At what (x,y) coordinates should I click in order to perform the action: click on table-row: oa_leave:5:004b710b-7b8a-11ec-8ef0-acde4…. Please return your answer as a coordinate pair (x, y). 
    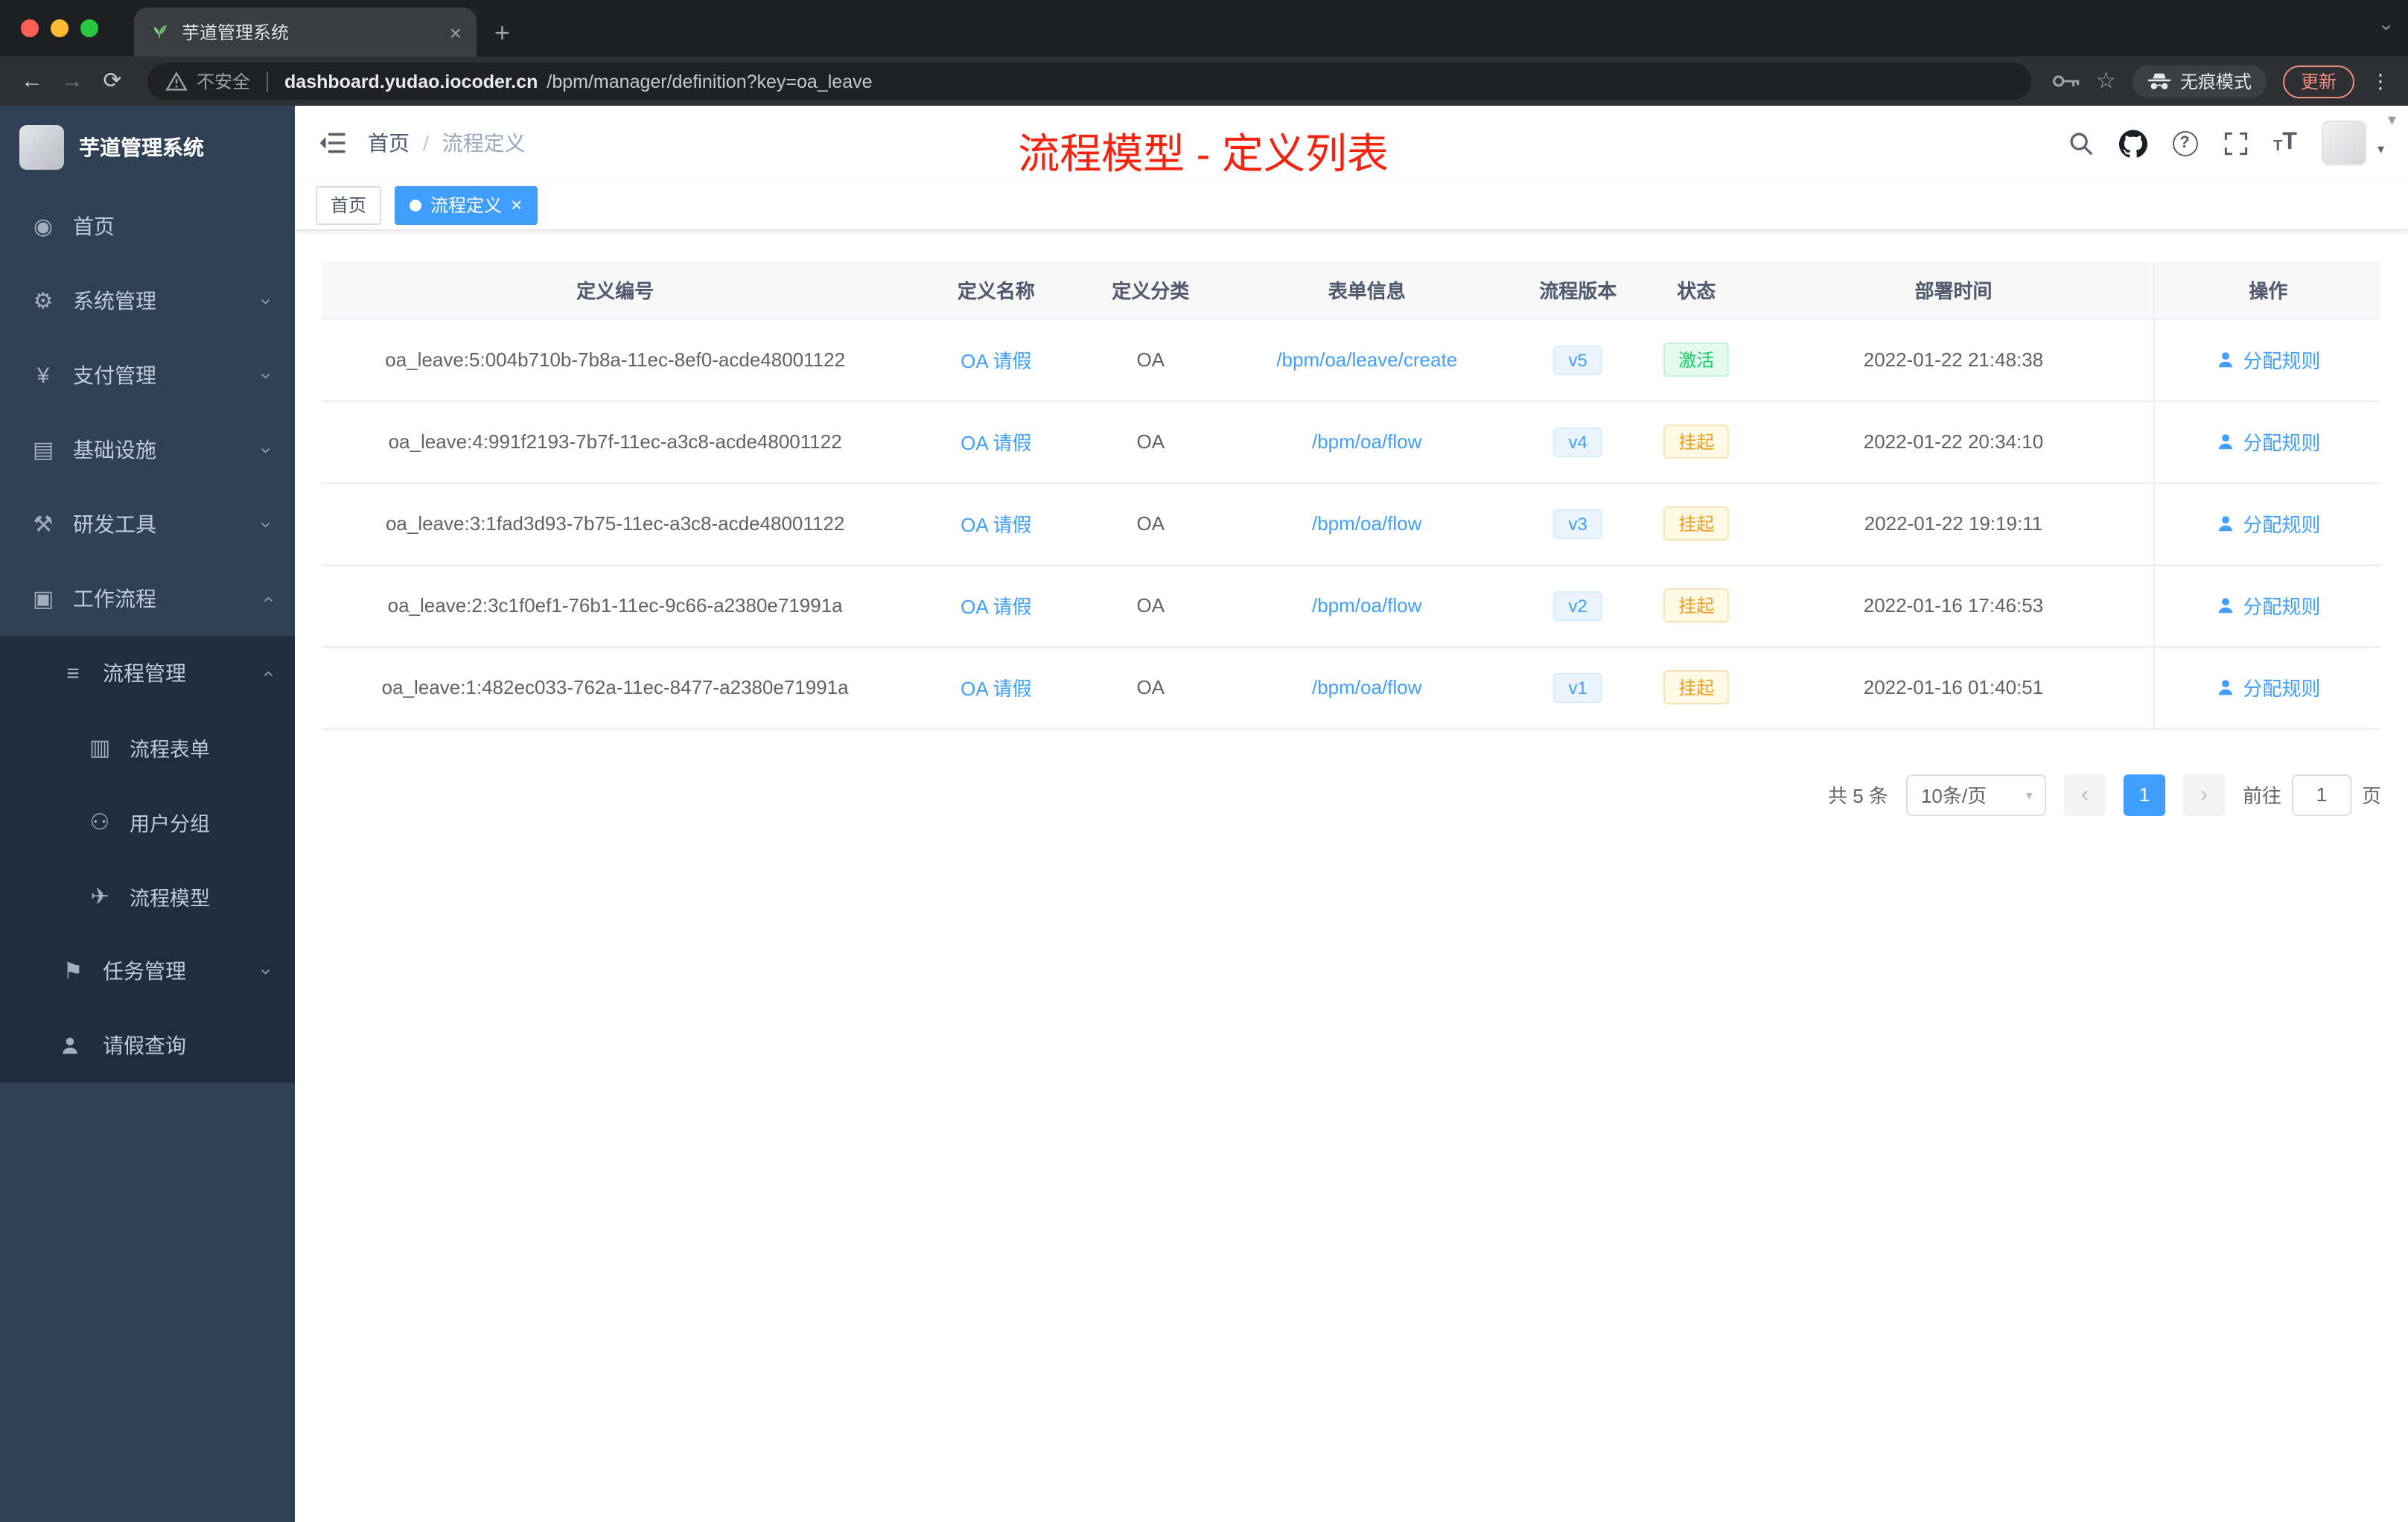
    Looking at the image, I should click on (1351, 360).